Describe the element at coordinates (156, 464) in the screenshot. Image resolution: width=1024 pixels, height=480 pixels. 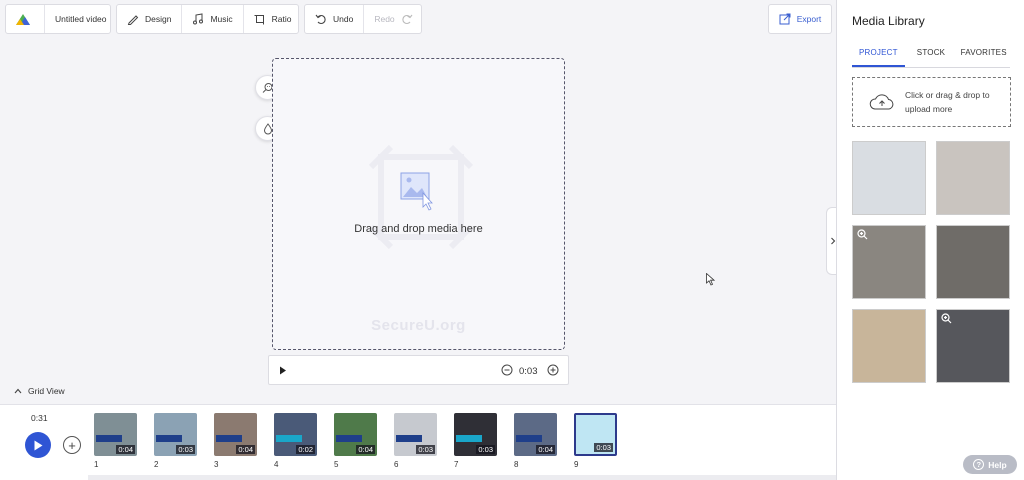
I see `clip-number: 2` at that location.